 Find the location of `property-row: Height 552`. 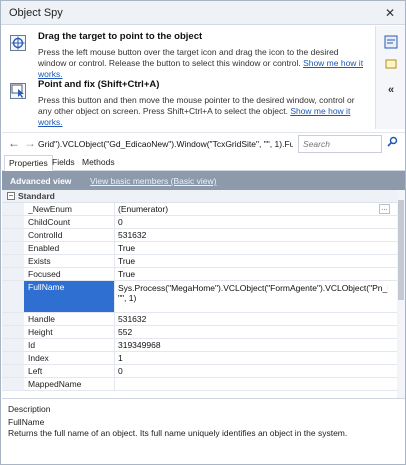

property-row: Height 552 is located at coordinates (199, 332).